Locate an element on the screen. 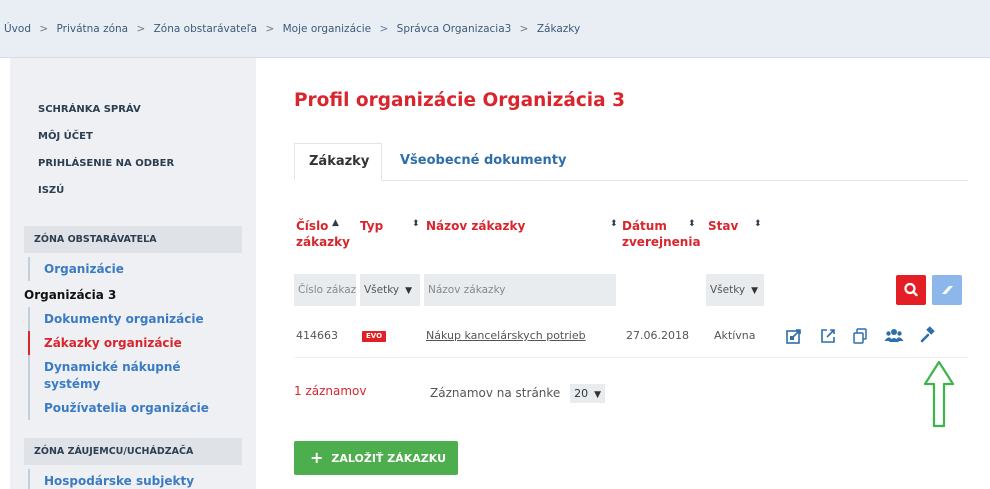 This screenshot has width=990, height=489. breadcrumb-item-zona-obstaravatela: Zóna obstarávateľa is located at coordinates (206, 29).